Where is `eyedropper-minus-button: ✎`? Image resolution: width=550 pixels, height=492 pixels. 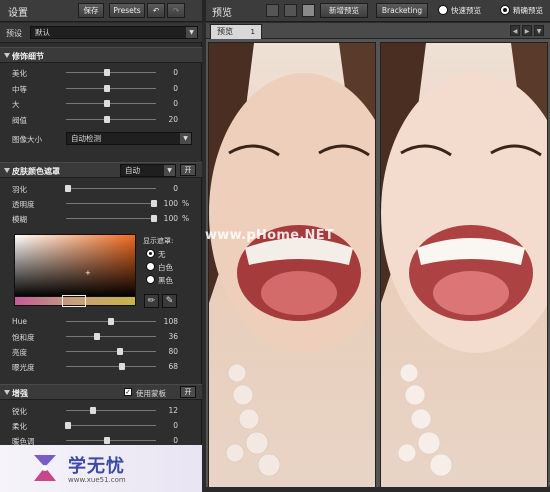
eyedropper-minus-button: ✎ is located at coordinates (169, 301).